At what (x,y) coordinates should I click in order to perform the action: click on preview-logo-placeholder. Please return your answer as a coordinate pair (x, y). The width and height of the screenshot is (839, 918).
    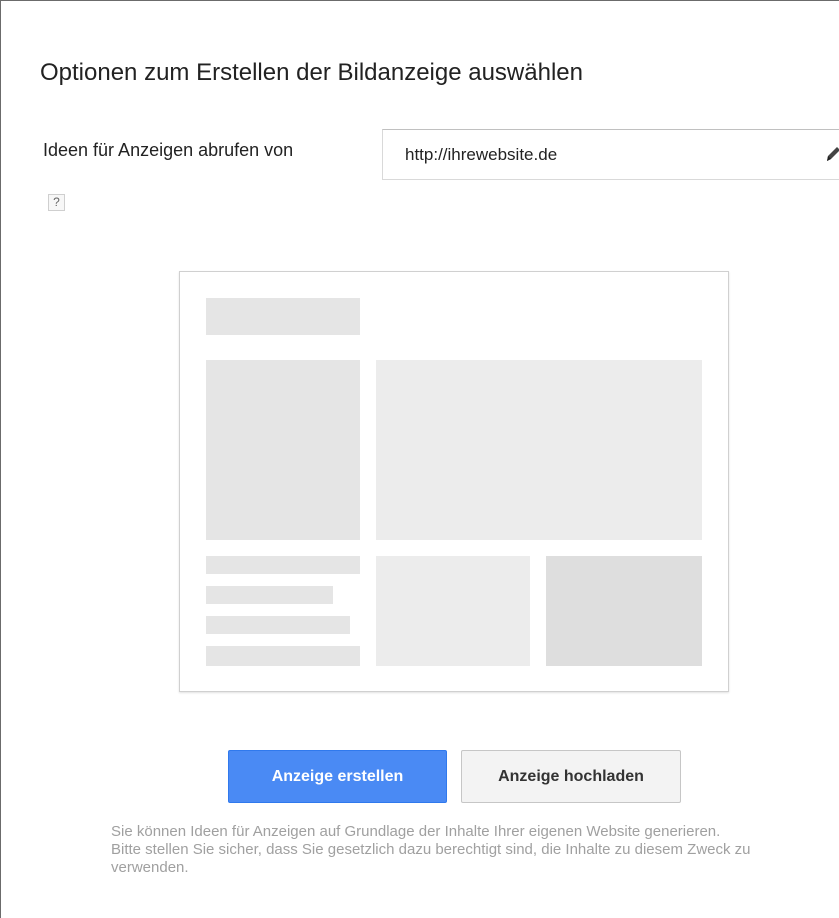
    Looking at the image, I should click on (283, 316).